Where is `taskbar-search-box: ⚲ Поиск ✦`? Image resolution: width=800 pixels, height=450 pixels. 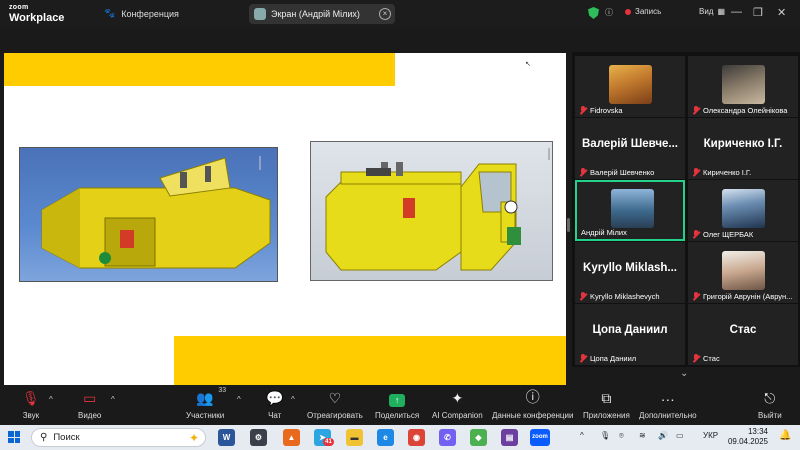
taskbar-search-box: ⚲ Поиск ✦ is located at coordinates (118, 437).